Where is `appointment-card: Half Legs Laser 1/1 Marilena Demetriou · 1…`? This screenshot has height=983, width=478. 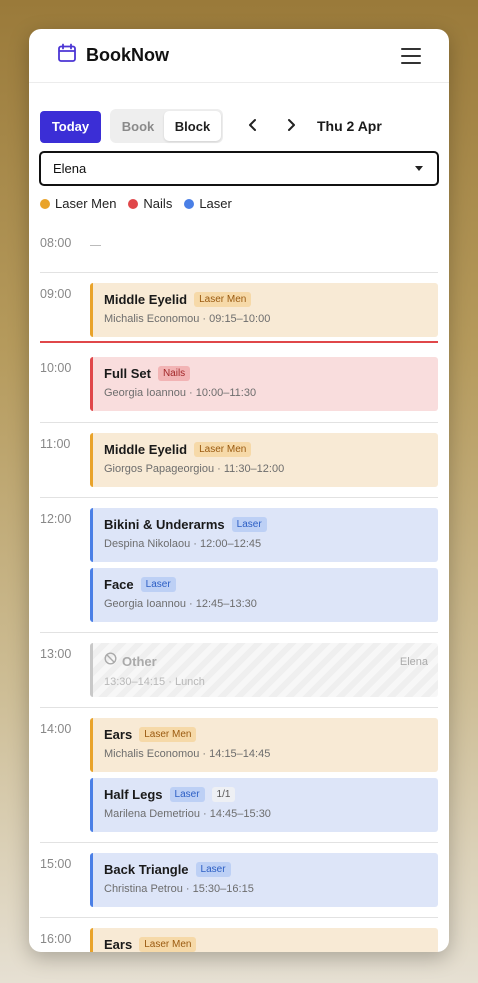
appointment-card: Half Legs Laser 1/1 Marilena Demetriou · 1… is located at coordinates (264, 805).